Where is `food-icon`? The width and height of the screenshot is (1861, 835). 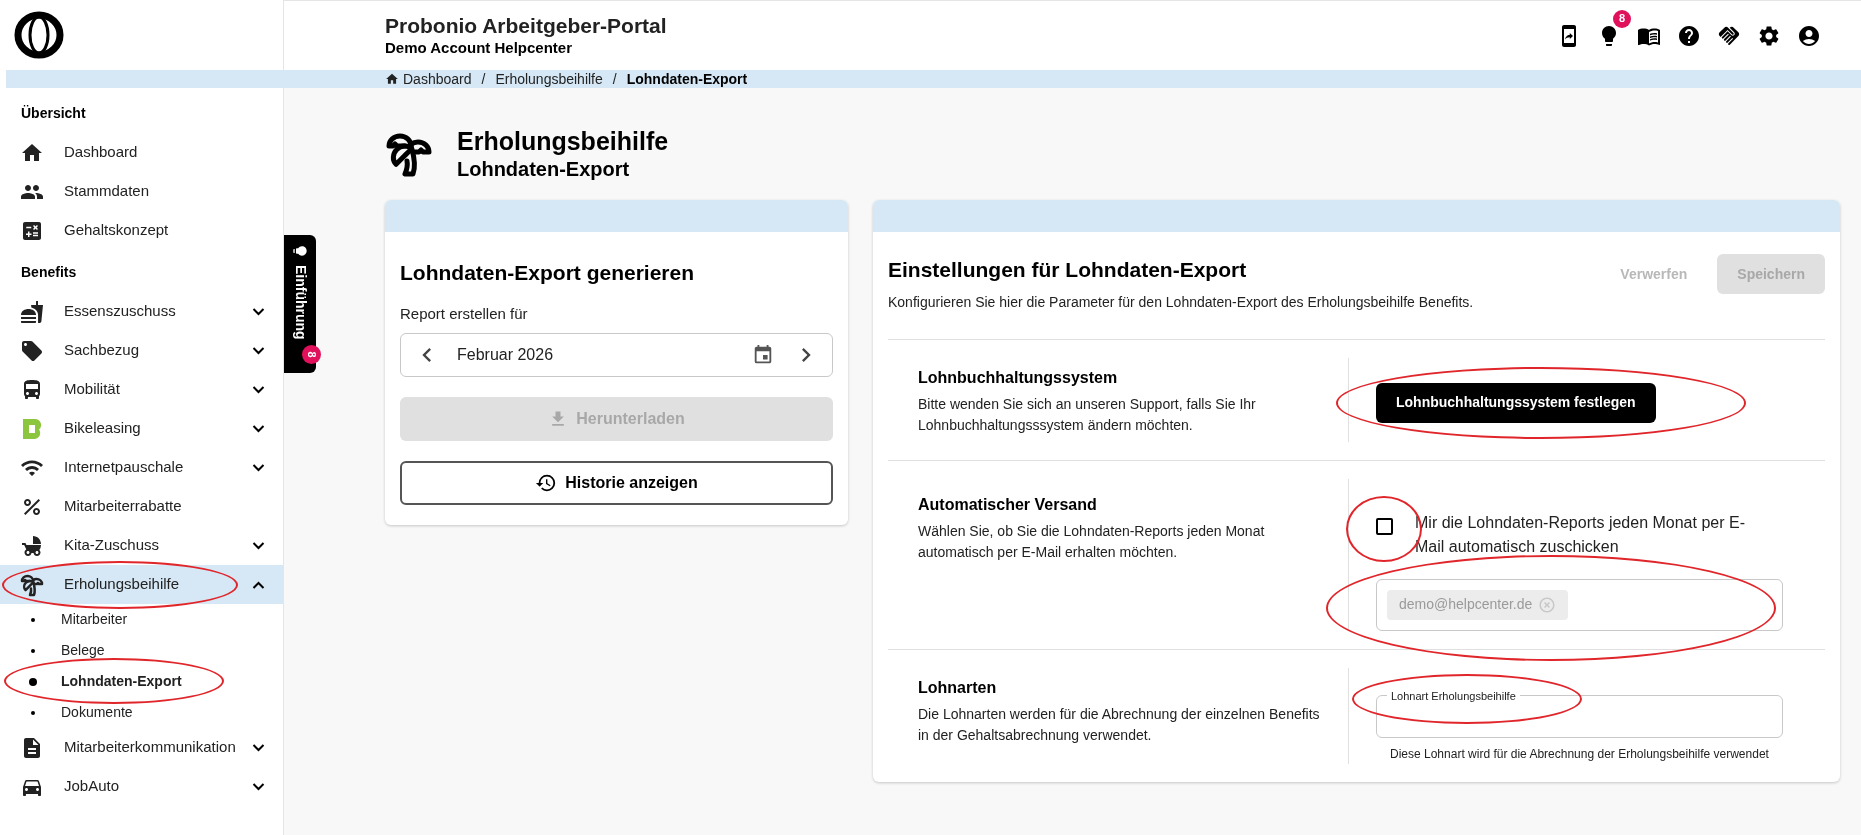 food-icon is located at coordinates (32, 311).